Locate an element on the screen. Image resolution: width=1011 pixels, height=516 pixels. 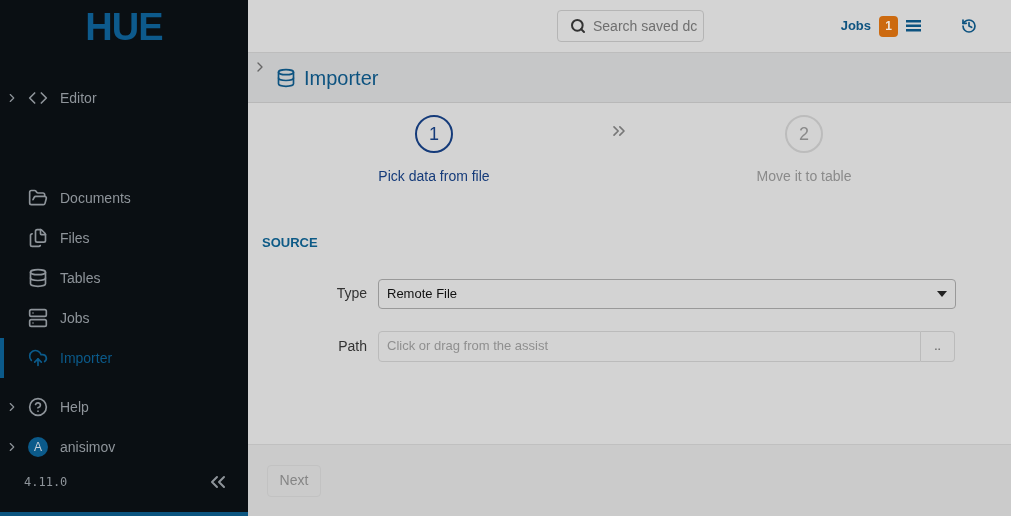
path-input-field: Click or drag from the assist is located at coordinates (649, 346).